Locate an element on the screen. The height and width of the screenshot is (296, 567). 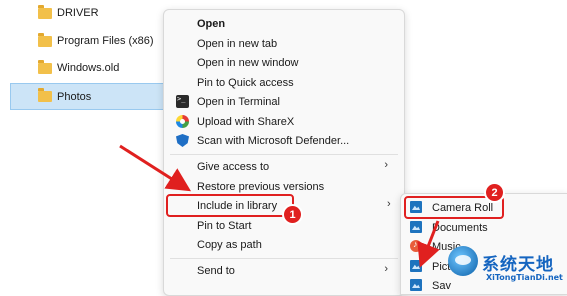
site-watermark: 系统天地 XiTongTianDi.net is located at coordinates (498, 264).